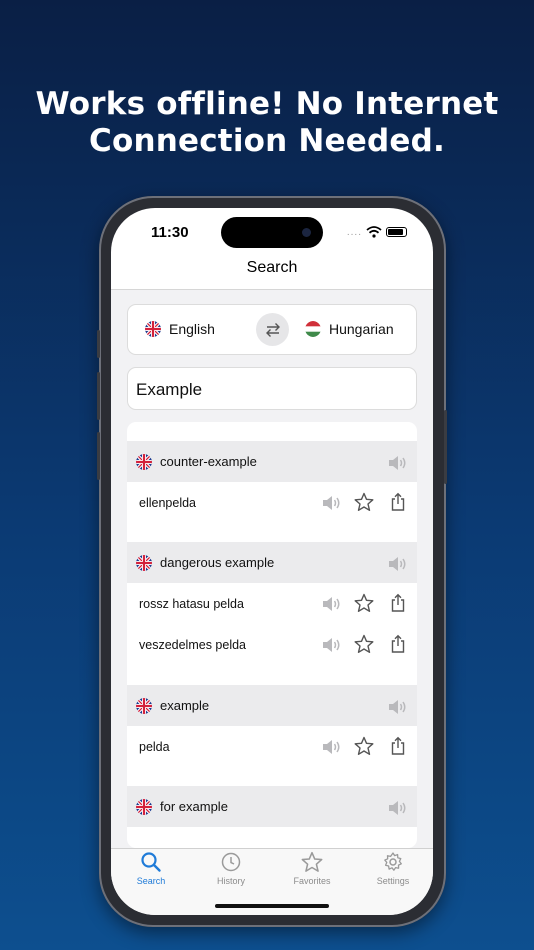 The image size is (534, 950). Describe the element at coordinates (193, 645) in the screenshot. I see `translation-text: veszedelmes pelda` at that location.